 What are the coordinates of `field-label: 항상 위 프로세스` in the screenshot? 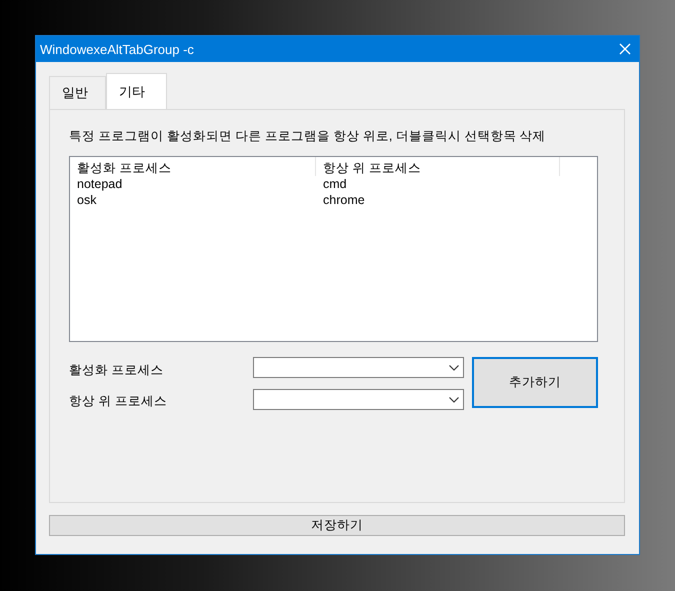 It's located at (118, 401).